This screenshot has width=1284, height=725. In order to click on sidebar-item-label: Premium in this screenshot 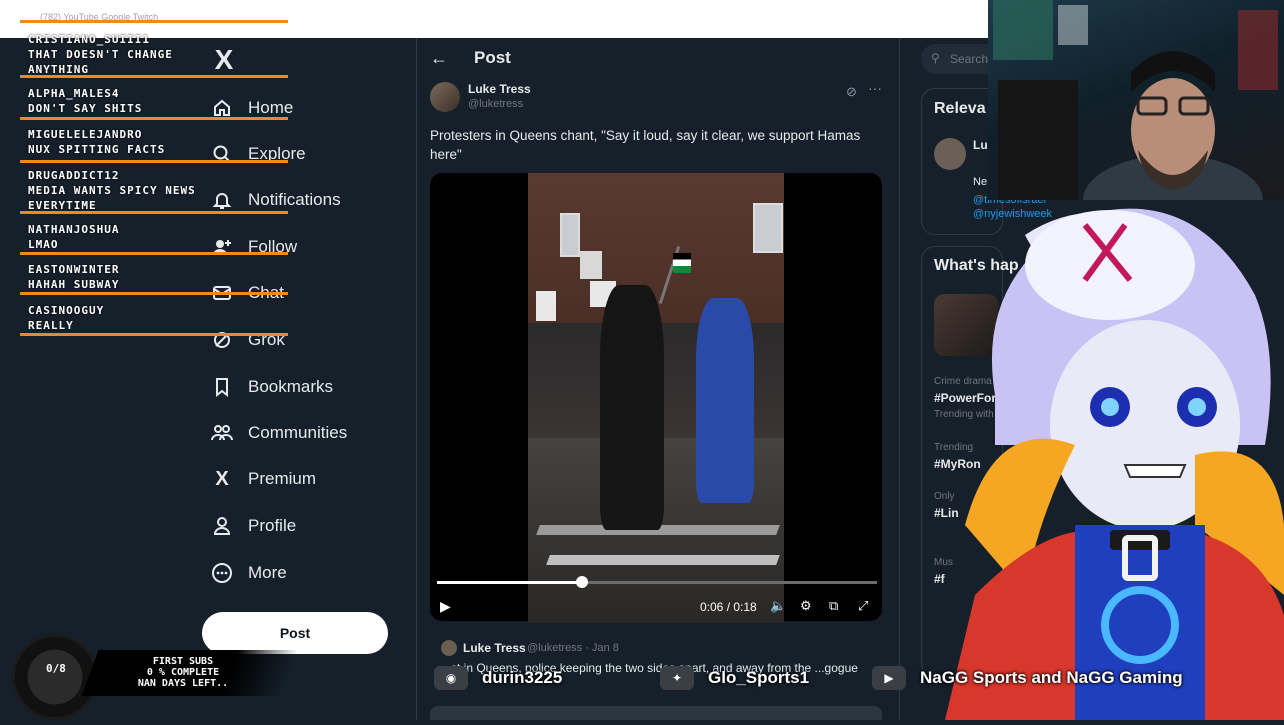, I will do `click(282, 478)`.